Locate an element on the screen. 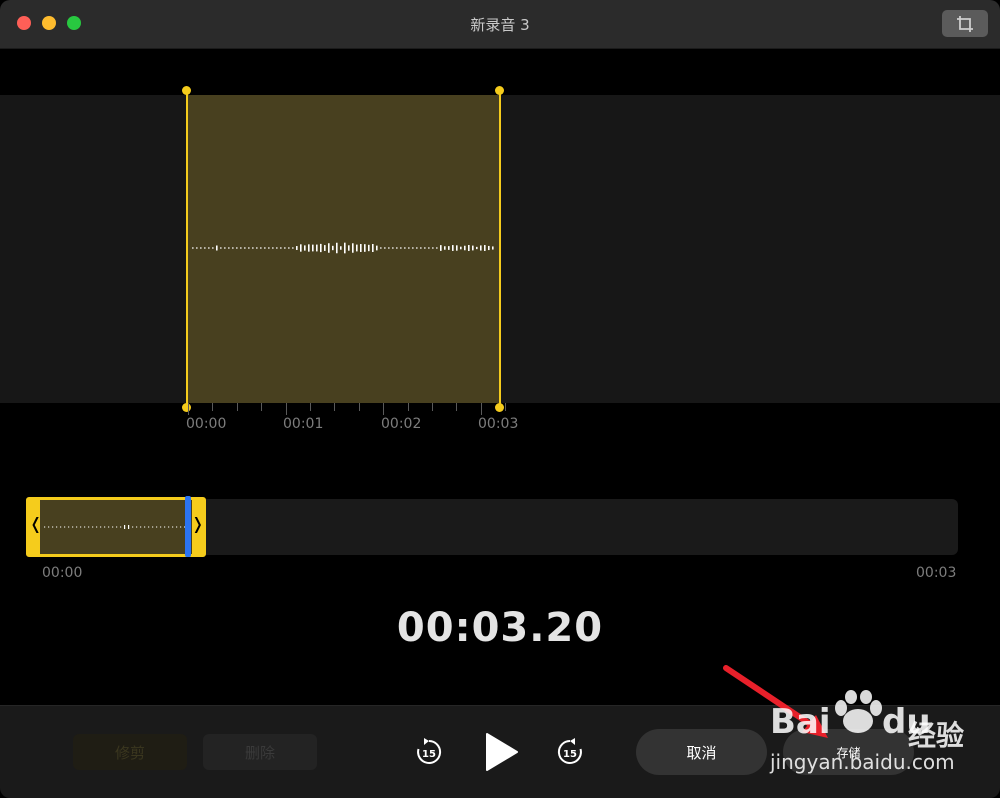 This screenshot has width=1000, height=798. play-button is located at coordinates (502, 752).